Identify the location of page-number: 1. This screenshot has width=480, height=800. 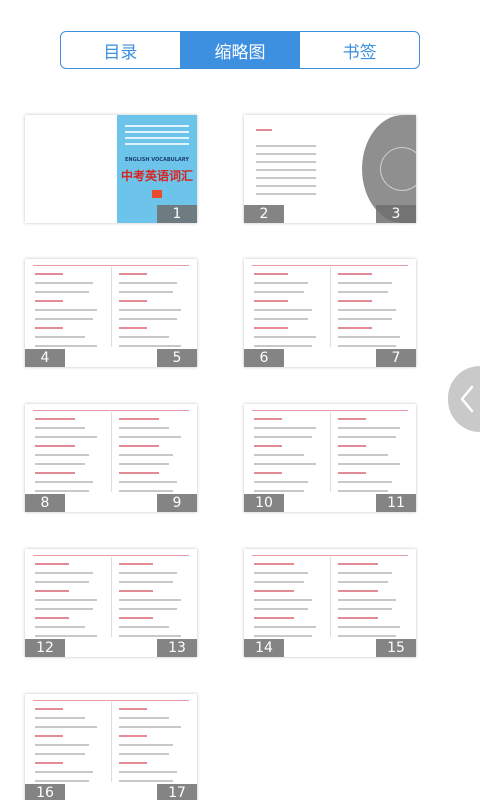
(177, 214).